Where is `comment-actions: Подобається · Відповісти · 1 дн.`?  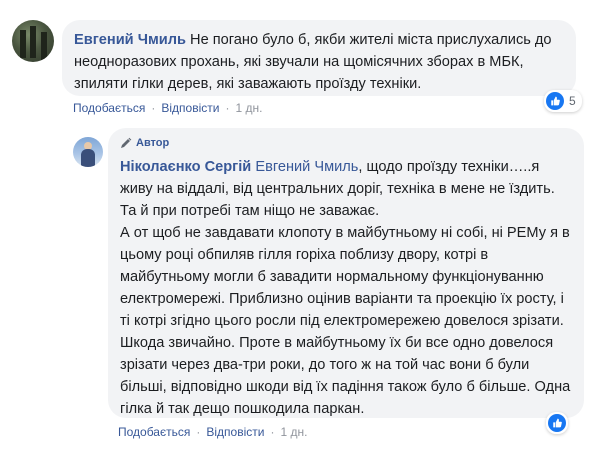
comment-actions: Подобається · Відповісти · 1 дн. is located at coordinates (167, 108).